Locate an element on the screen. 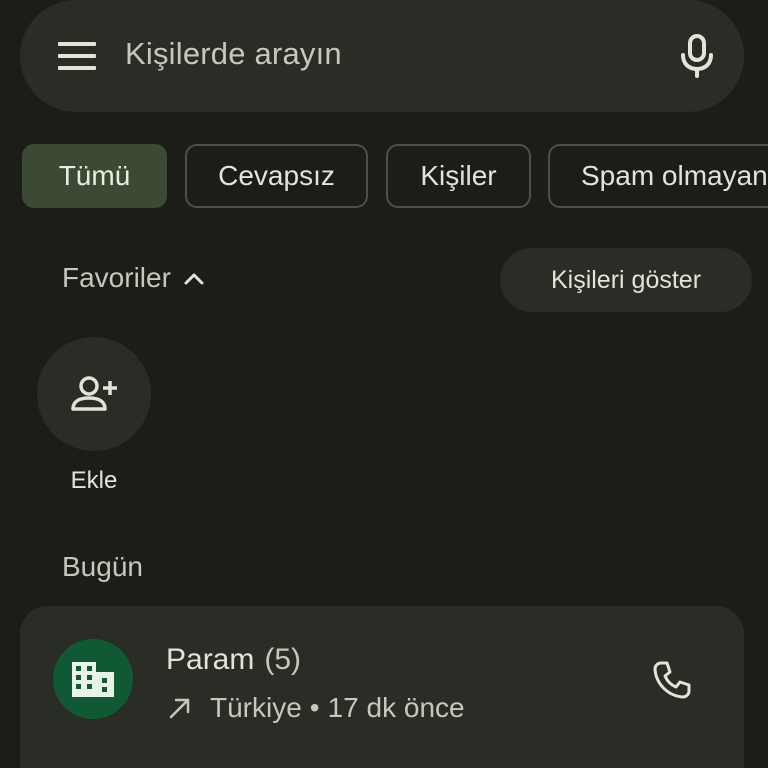 This screenshot has height=768, width=768. chip-label: Tümü is located at coordinates (94, 175).